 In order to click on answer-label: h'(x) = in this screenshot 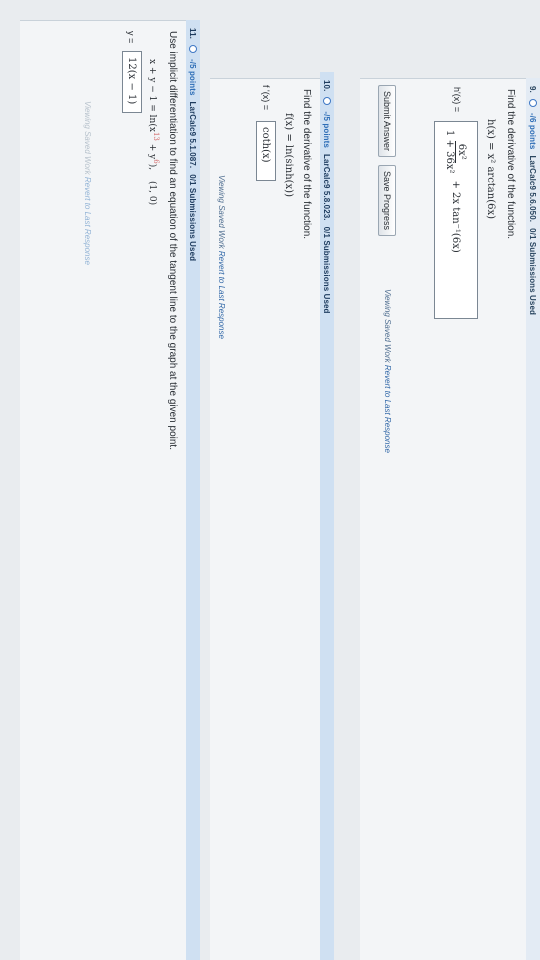, I will do `click(457, 99)`.